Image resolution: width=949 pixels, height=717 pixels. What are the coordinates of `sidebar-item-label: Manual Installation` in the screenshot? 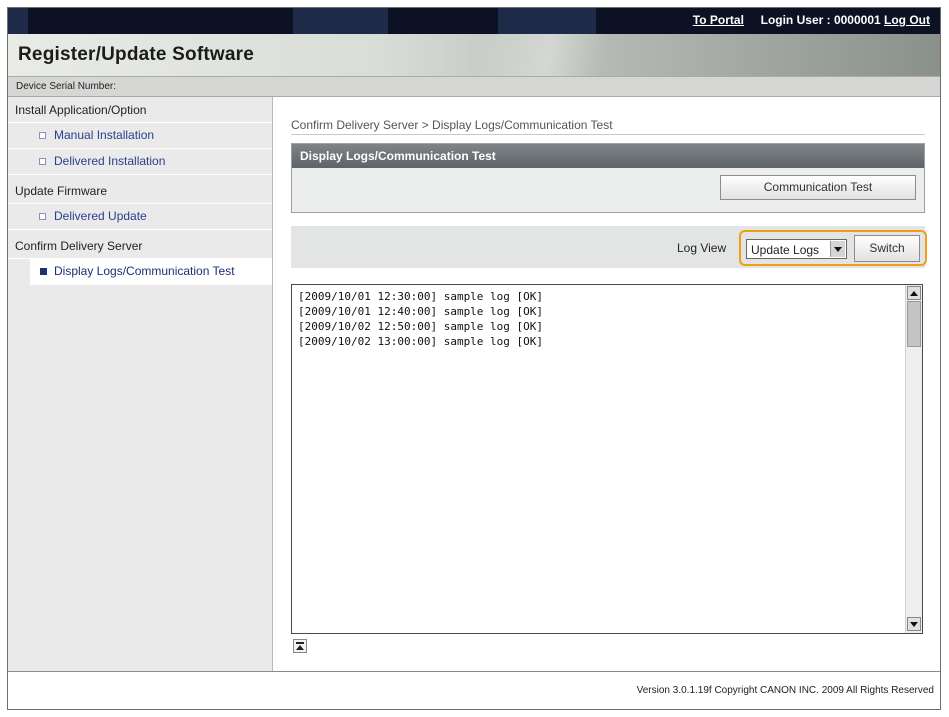 It's located at (104, 135).